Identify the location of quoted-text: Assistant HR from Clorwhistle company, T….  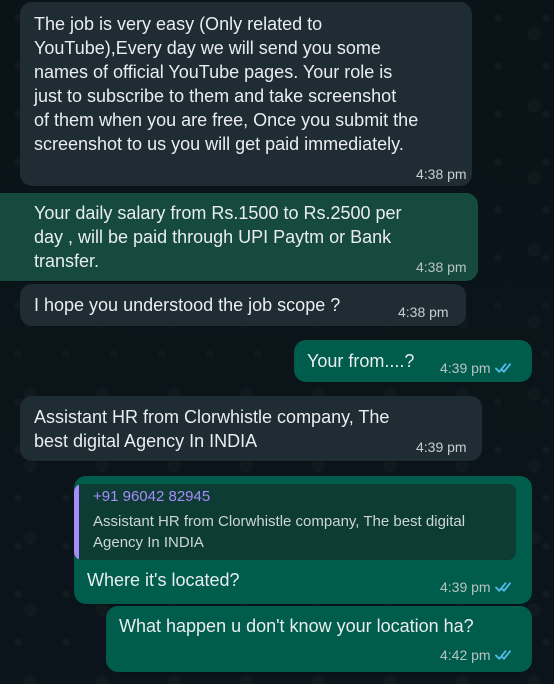
(279, 532).